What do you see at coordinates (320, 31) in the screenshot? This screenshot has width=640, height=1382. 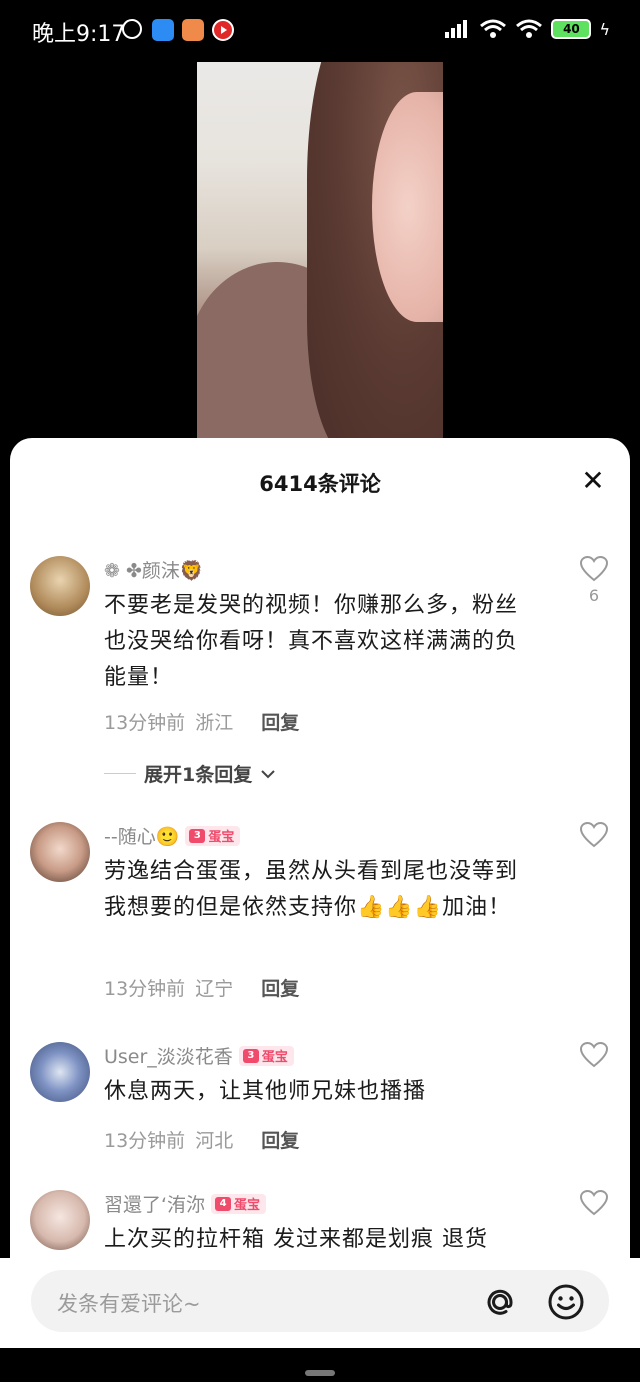 I see `status-bar: 晚上9:17 40 ϟ` at bounding box center [320, 31].